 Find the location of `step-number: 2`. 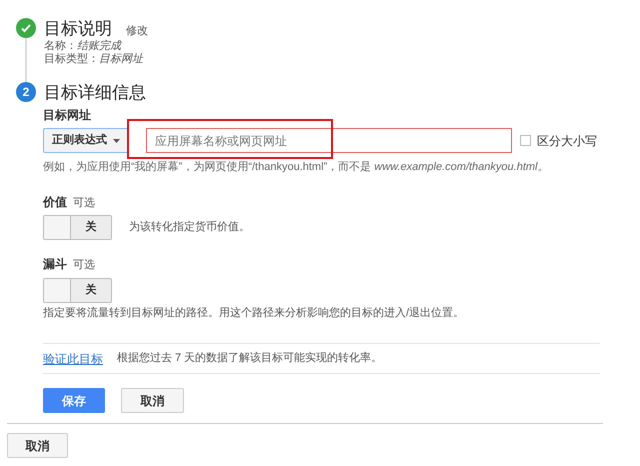

step-number: 2 is located at coordinates (26, 92).